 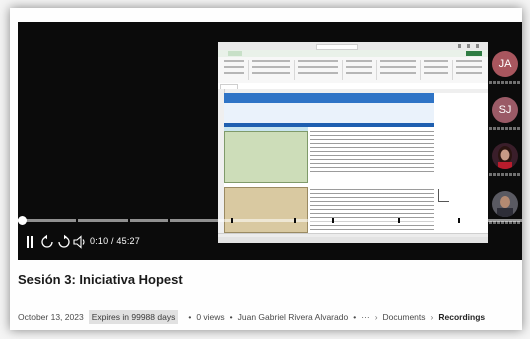 I want to click on volume-icon, so click(x=80, y=242).